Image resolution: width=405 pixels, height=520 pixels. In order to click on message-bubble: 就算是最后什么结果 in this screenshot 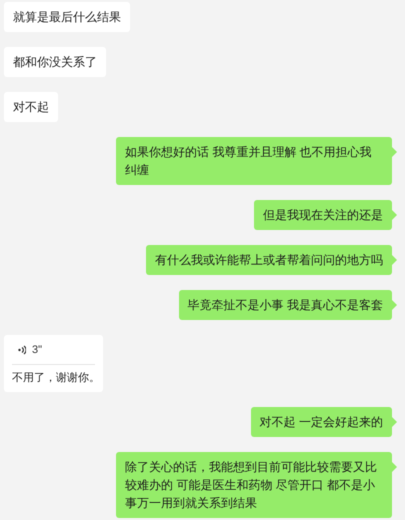, I will do `click(67, 17)`.